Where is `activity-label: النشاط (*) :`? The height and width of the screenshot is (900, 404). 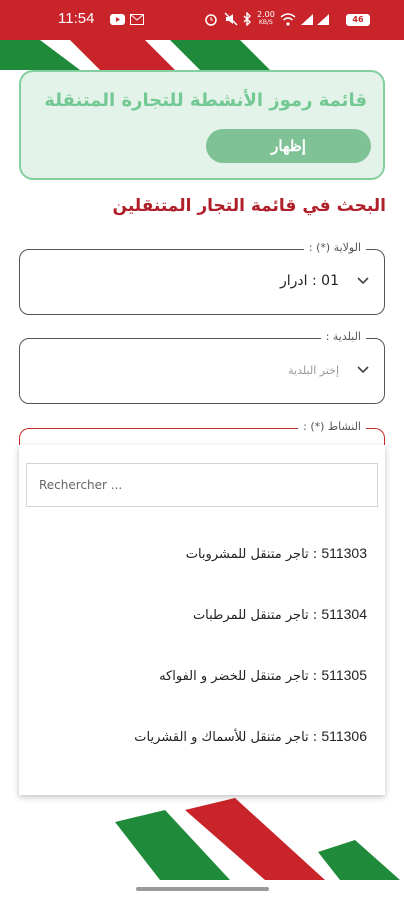 activity-label: النشاط (*) : is located at coordinates (332, 426).